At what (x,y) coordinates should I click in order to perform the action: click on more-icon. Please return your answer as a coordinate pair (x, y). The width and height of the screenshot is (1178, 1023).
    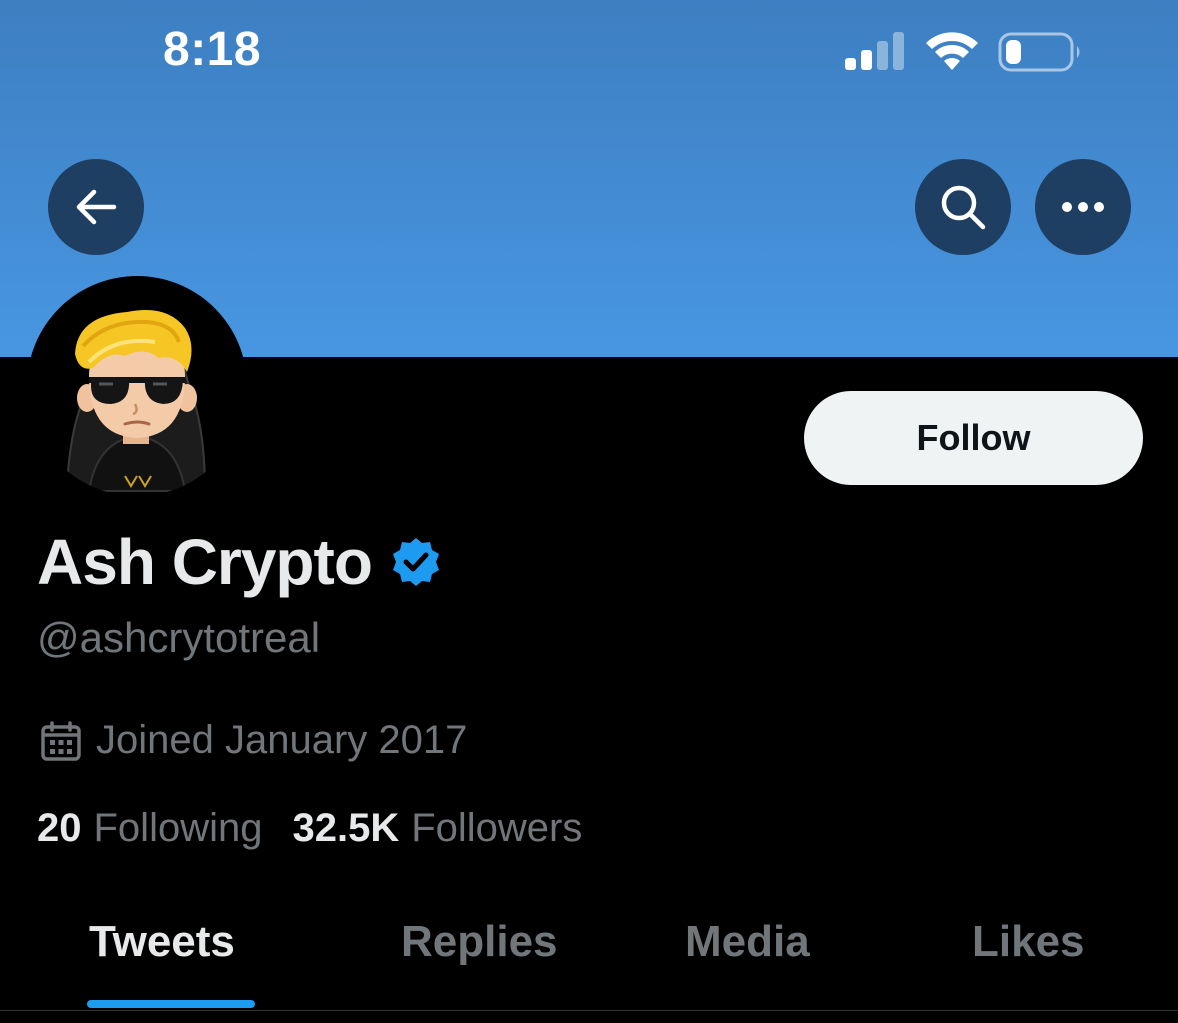
    Looking at the image, I should click on (1083, 207).